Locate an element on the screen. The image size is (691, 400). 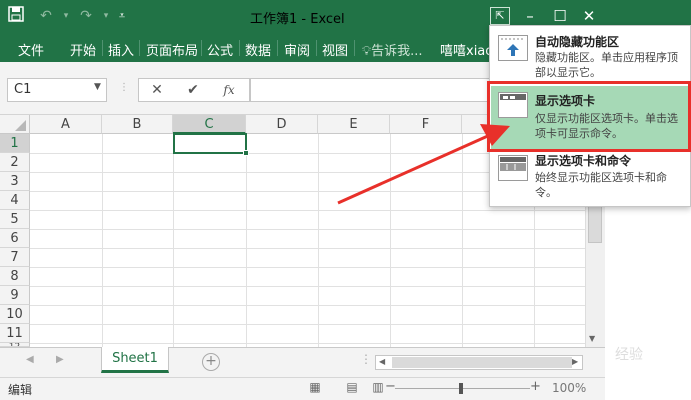
tab-split-handle-icon: ⋮ is located at coordinates (366, 359).